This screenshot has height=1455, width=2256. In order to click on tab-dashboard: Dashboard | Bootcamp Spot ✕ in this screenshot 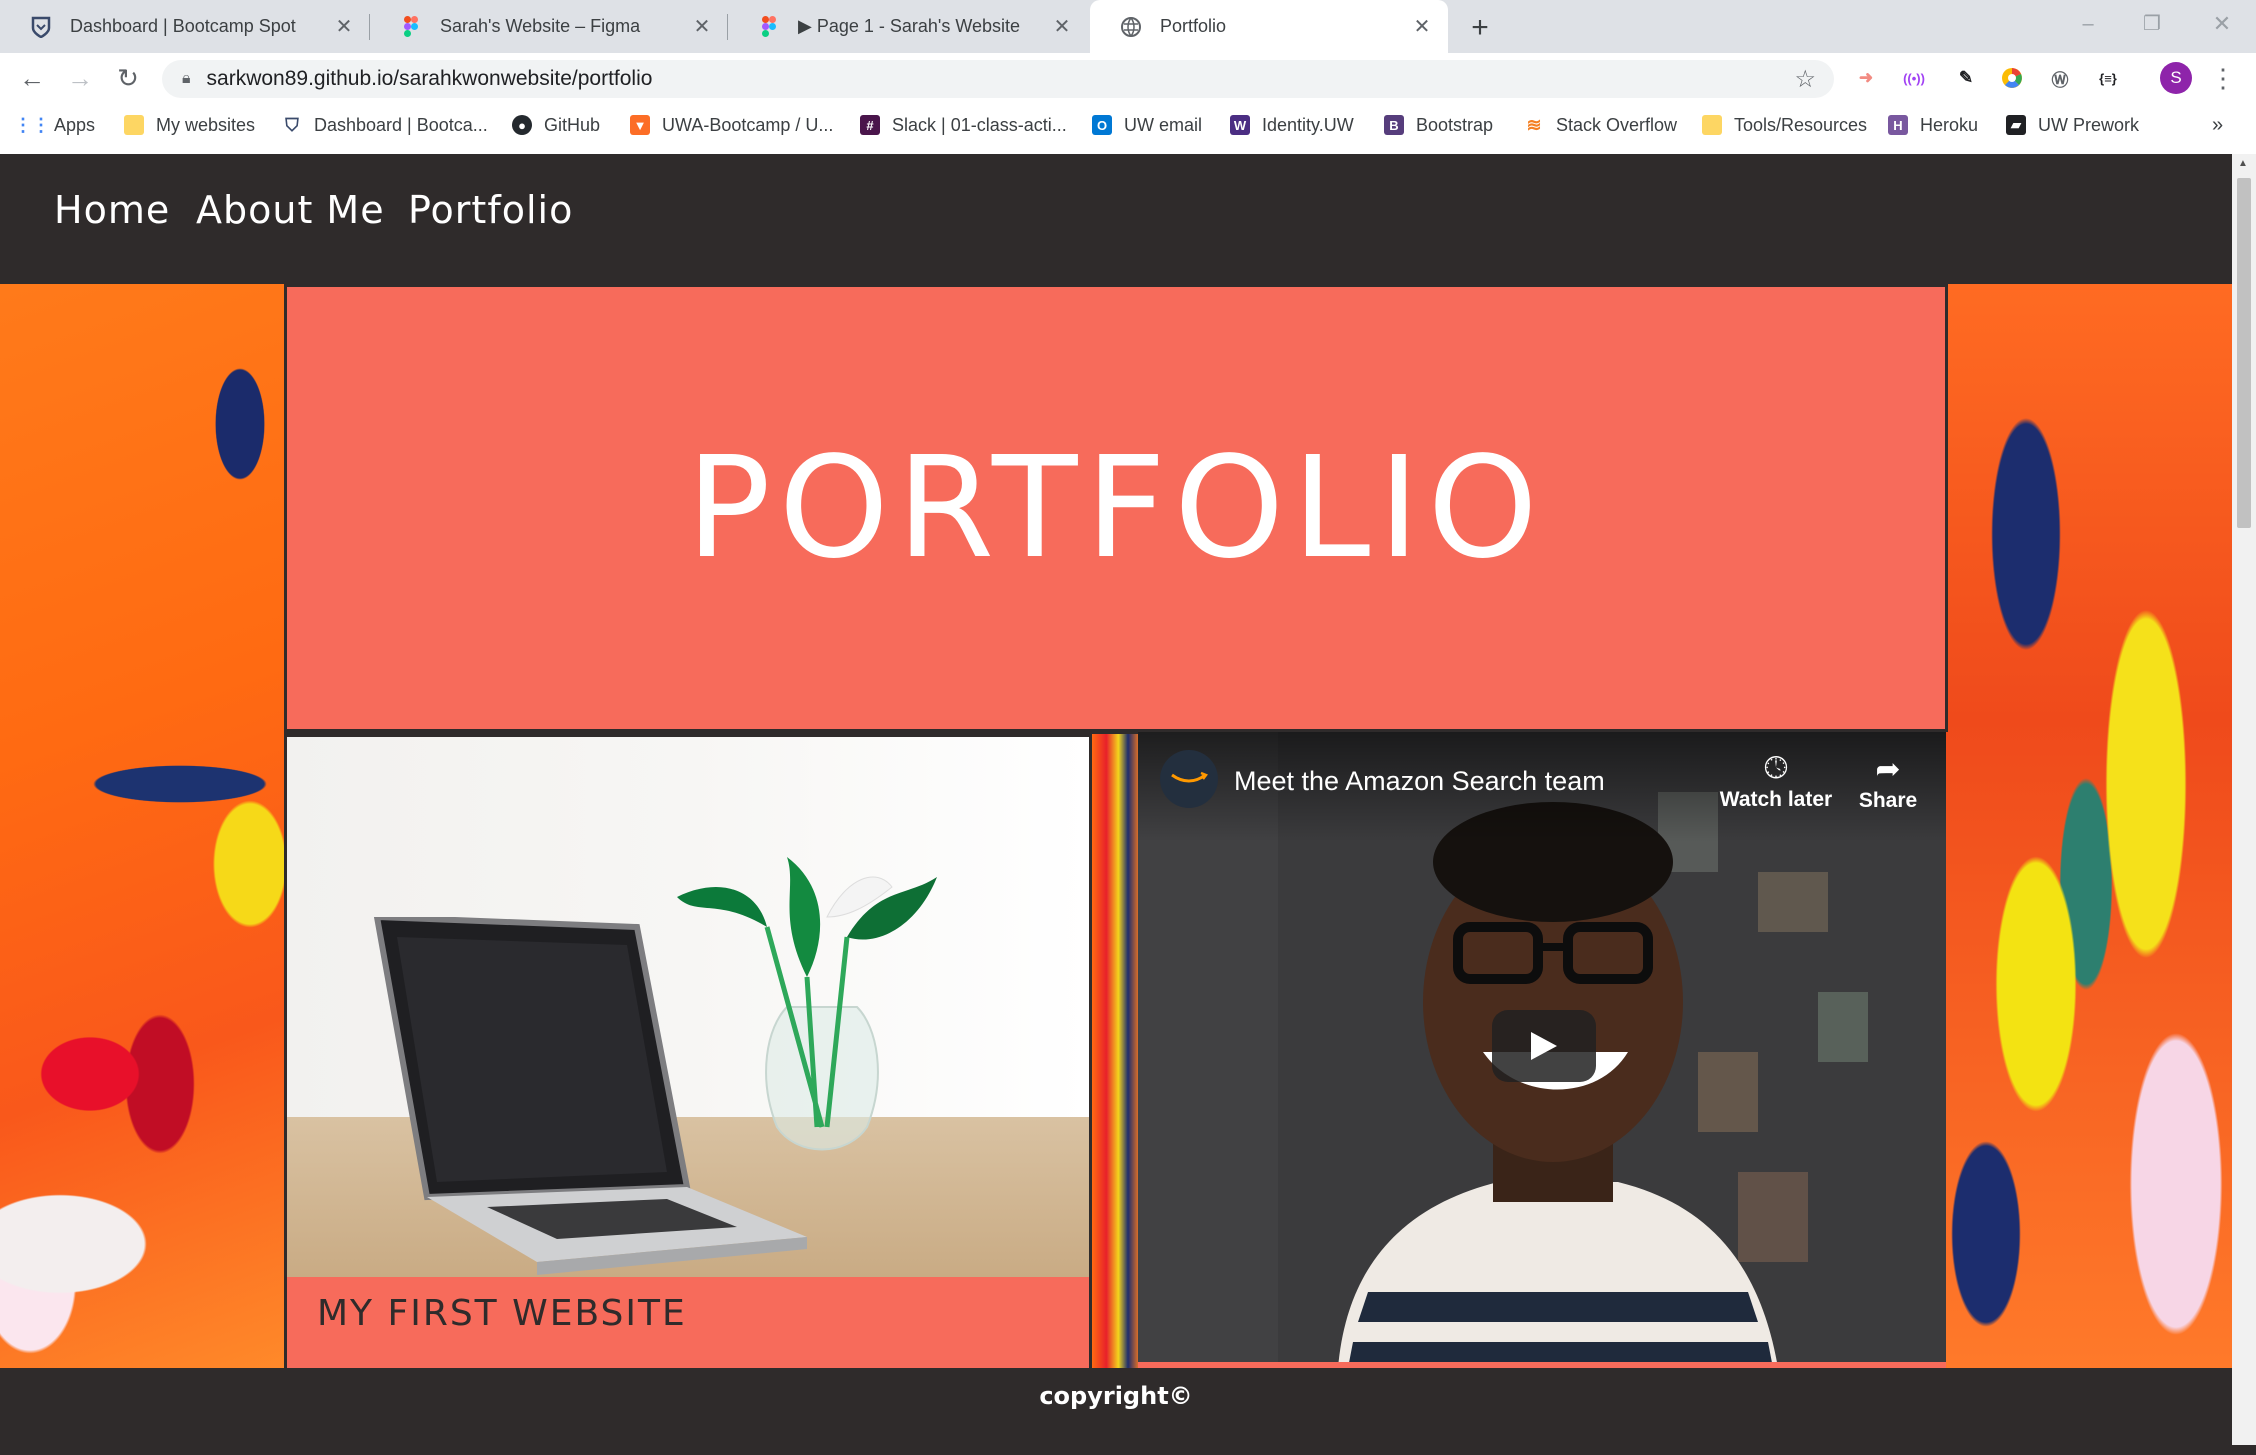, I will do `click(185, 26)`.